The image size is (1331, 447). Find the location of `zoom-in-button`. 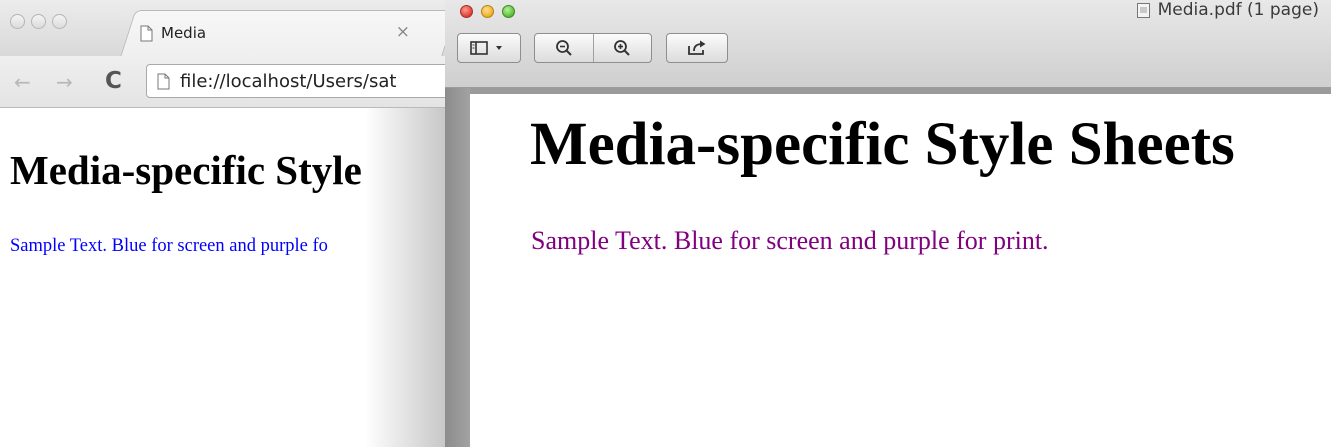

zoom-in-button is located at coordinates (623, 48).